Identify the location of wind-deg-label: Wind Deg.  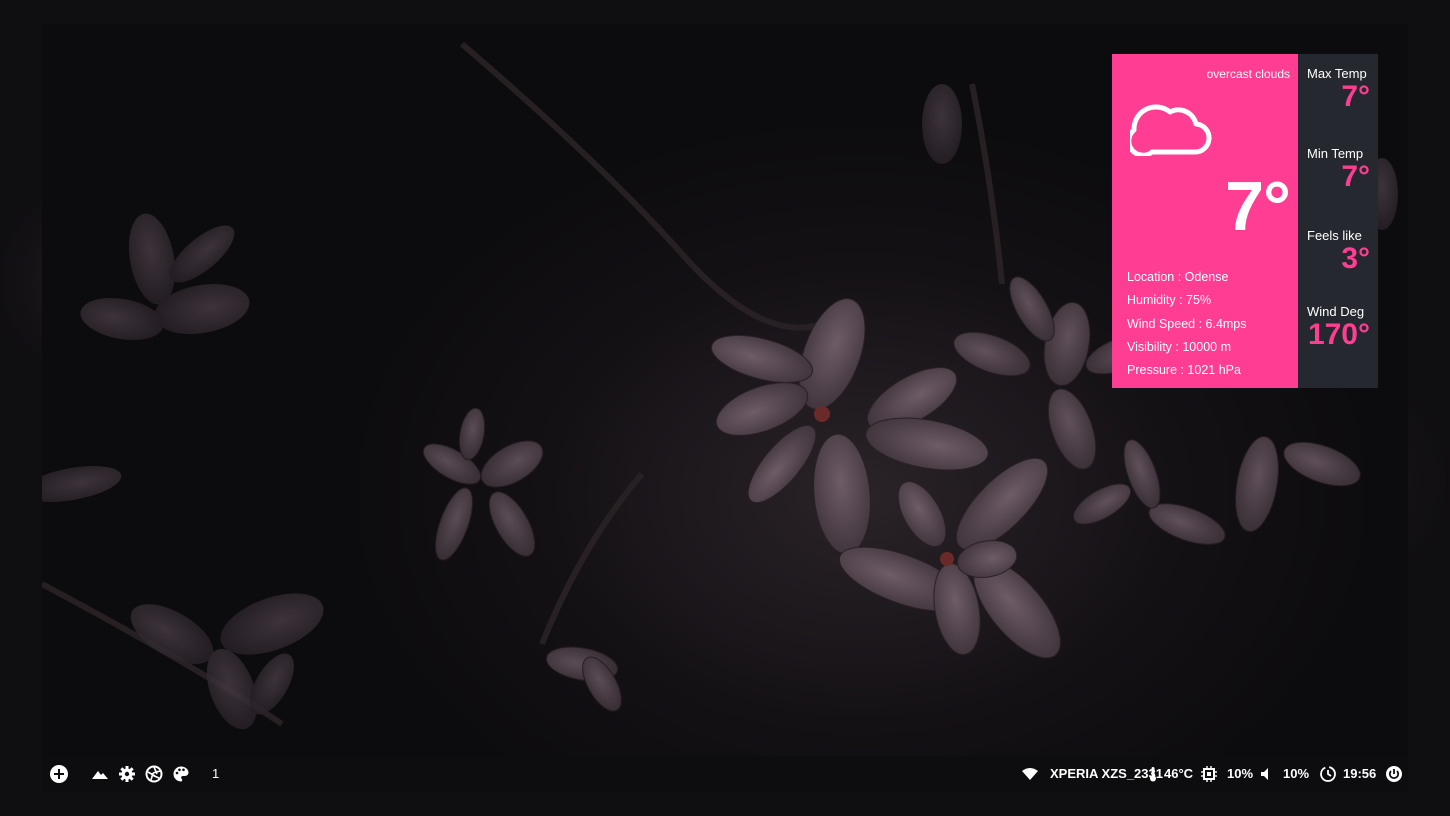
(1336, 311).